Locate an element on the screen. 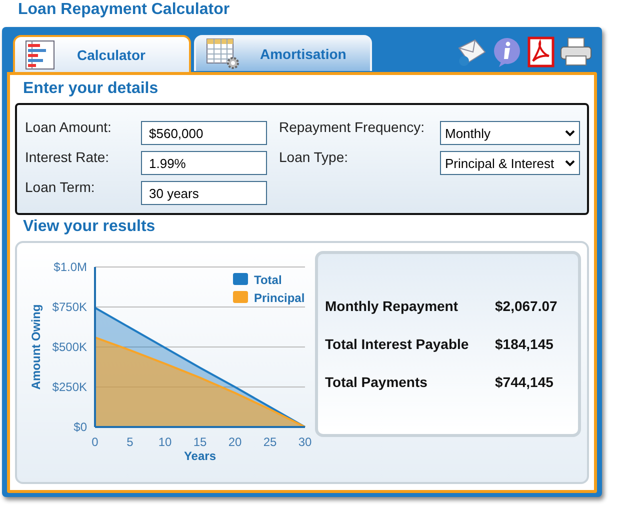 Image resolution: width=619 pixels, height=511 pixels. x-axis-label: Years is located at coordinates (200, 456).